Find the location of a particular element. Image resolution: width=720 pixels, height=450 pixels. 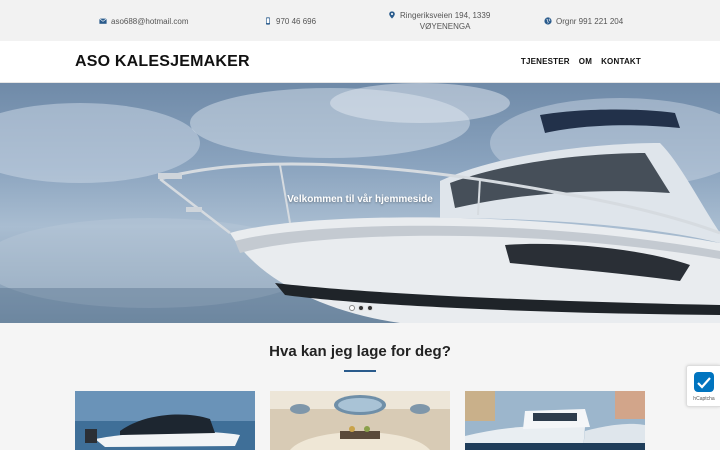

main-nav: TJENESTER OM KONTAKT is located at coordinates (581, 61).